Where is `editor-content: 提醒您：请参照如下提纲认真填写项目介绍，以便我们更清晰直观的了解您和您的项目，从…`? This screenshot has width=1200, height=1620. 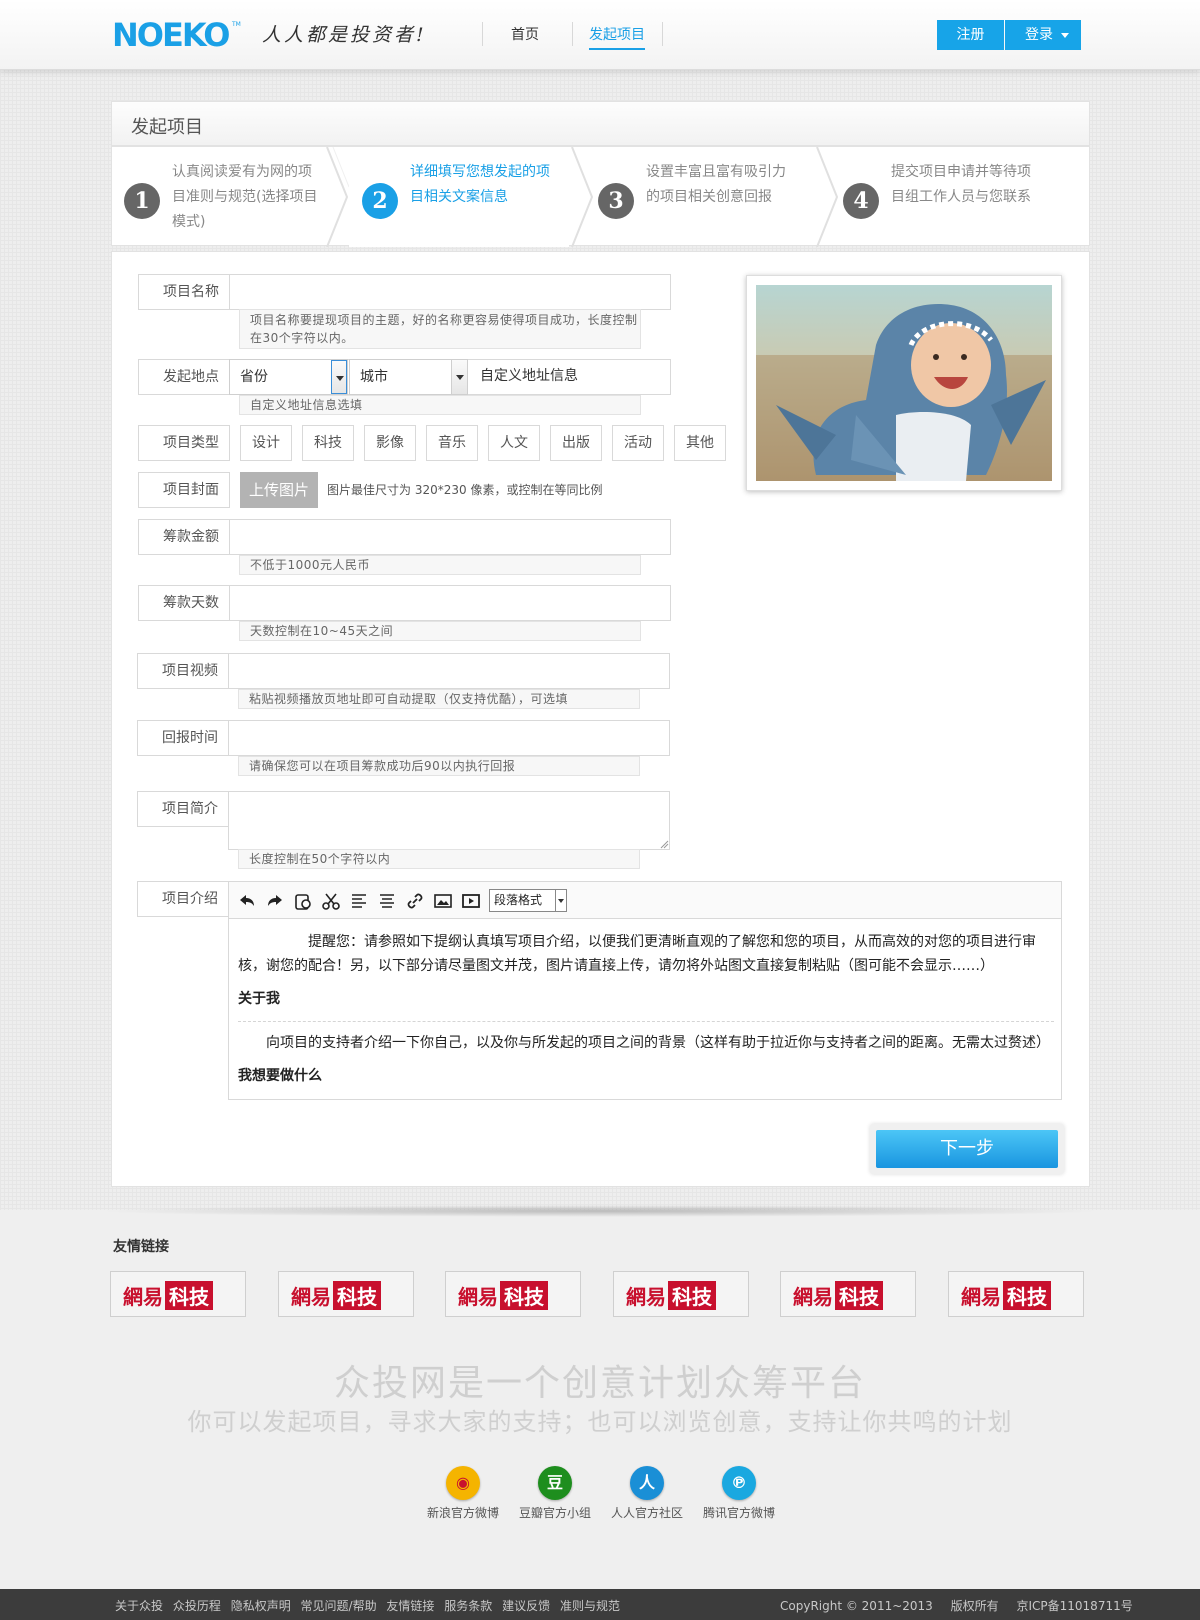
editor-content: 提醒您：请参照如下提纲认真填写项目介绍，以便我们更清晰直观的了解您和您的项目，从… is located at coordinates (646, 1009).